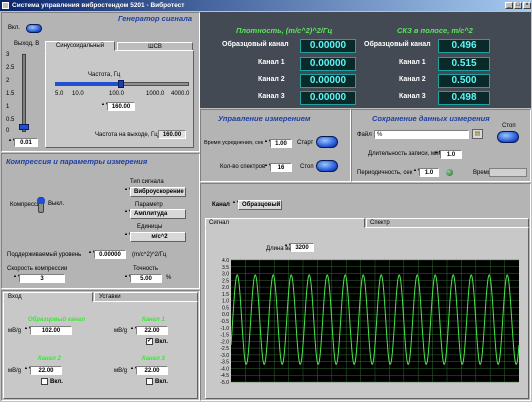 The height and width of the screenshot is (402, 532). I want to click on ch1-enable-checkbox: ✓, so click(149, 341).